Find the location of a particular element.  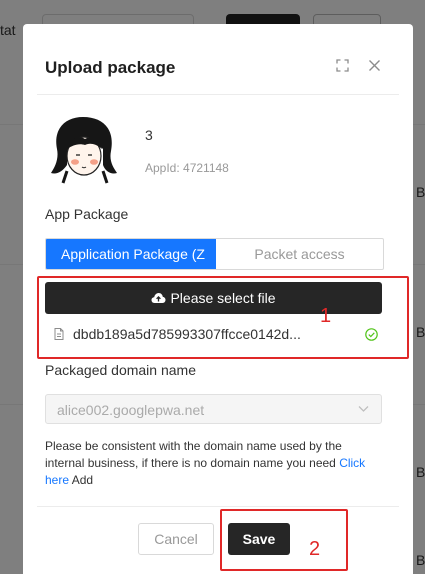

tab-application-package: Application Package (Z is located at coordinates (131, 254).